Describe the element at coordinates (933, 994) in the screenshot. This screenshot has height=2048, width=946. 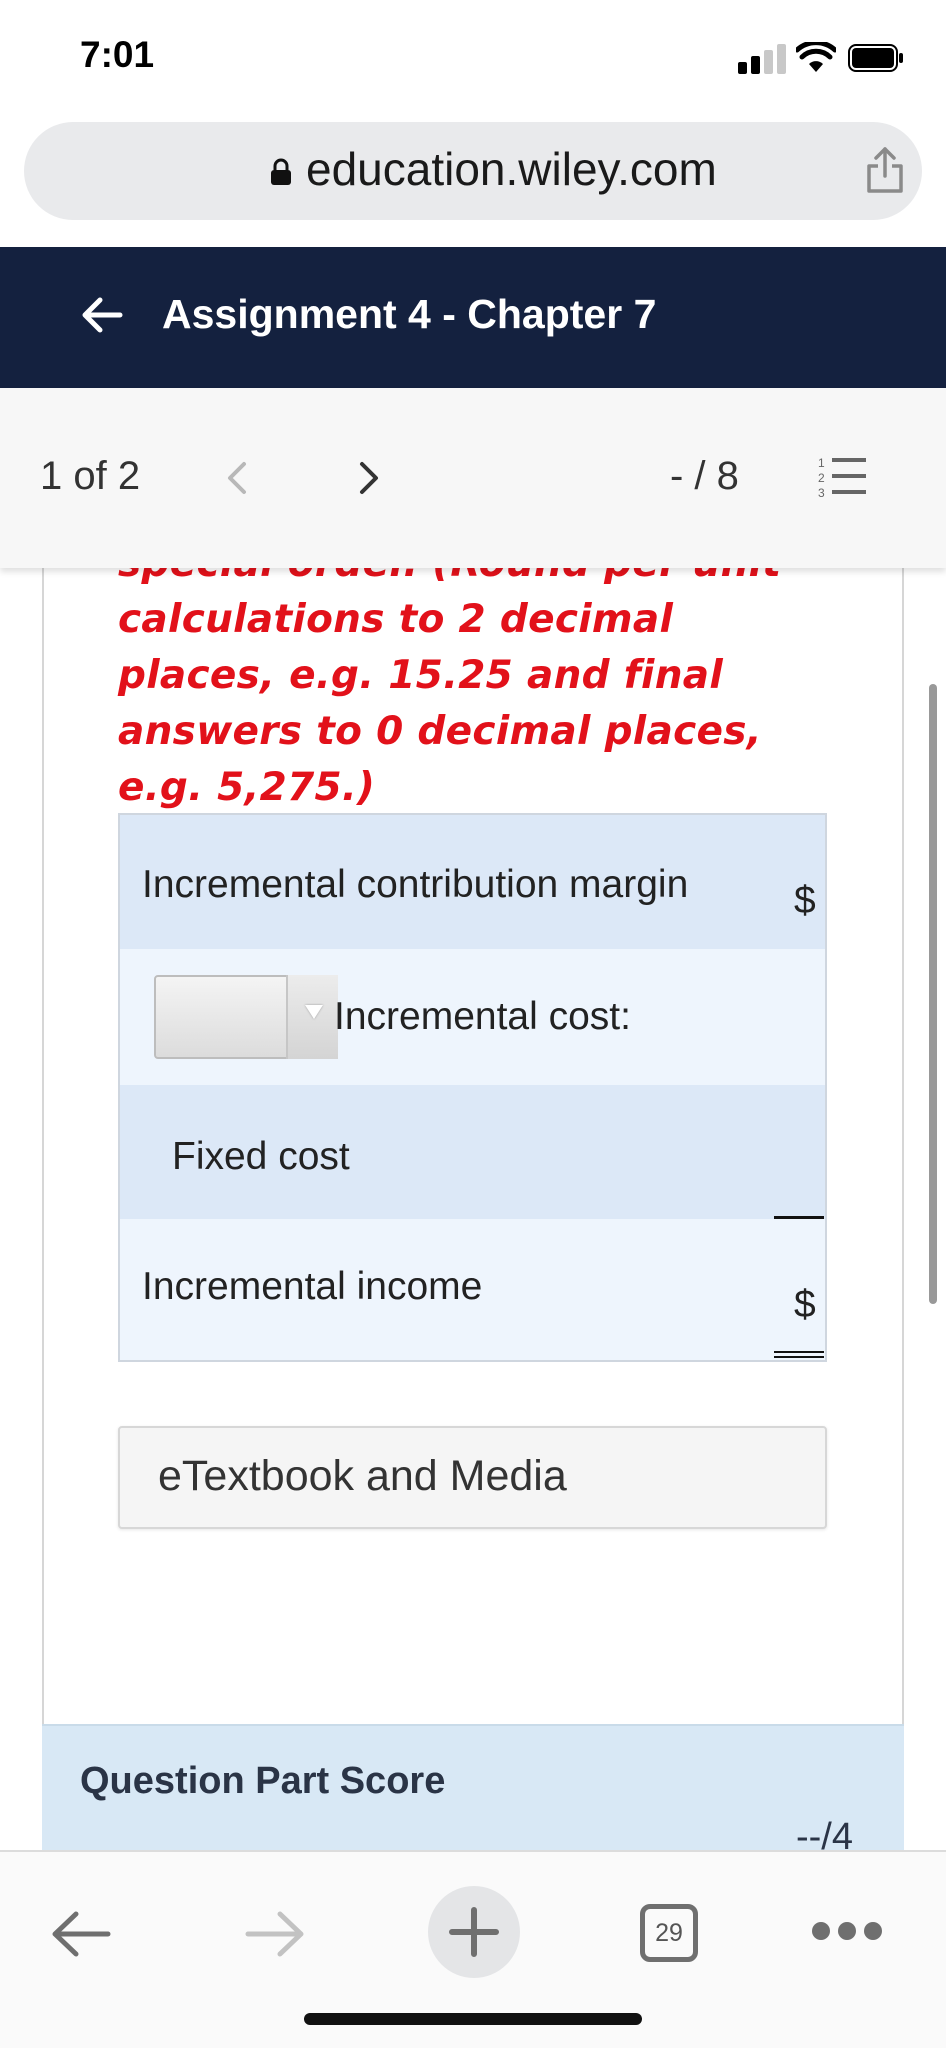
I see `scrollbar` at that location.